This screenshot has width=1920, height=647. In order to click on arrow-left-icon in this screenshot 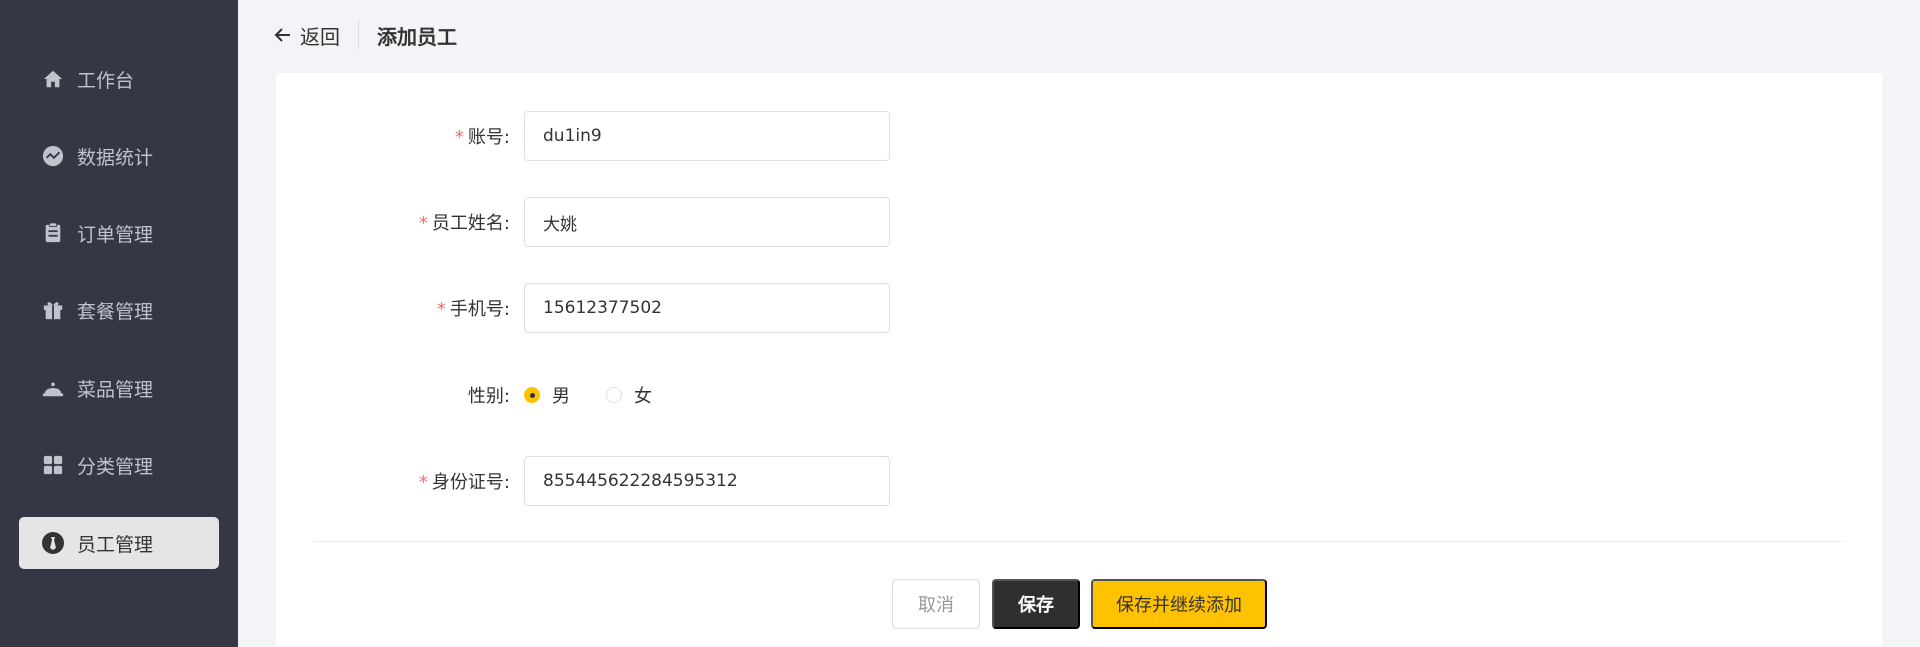, I will do `click(282, 35)`.